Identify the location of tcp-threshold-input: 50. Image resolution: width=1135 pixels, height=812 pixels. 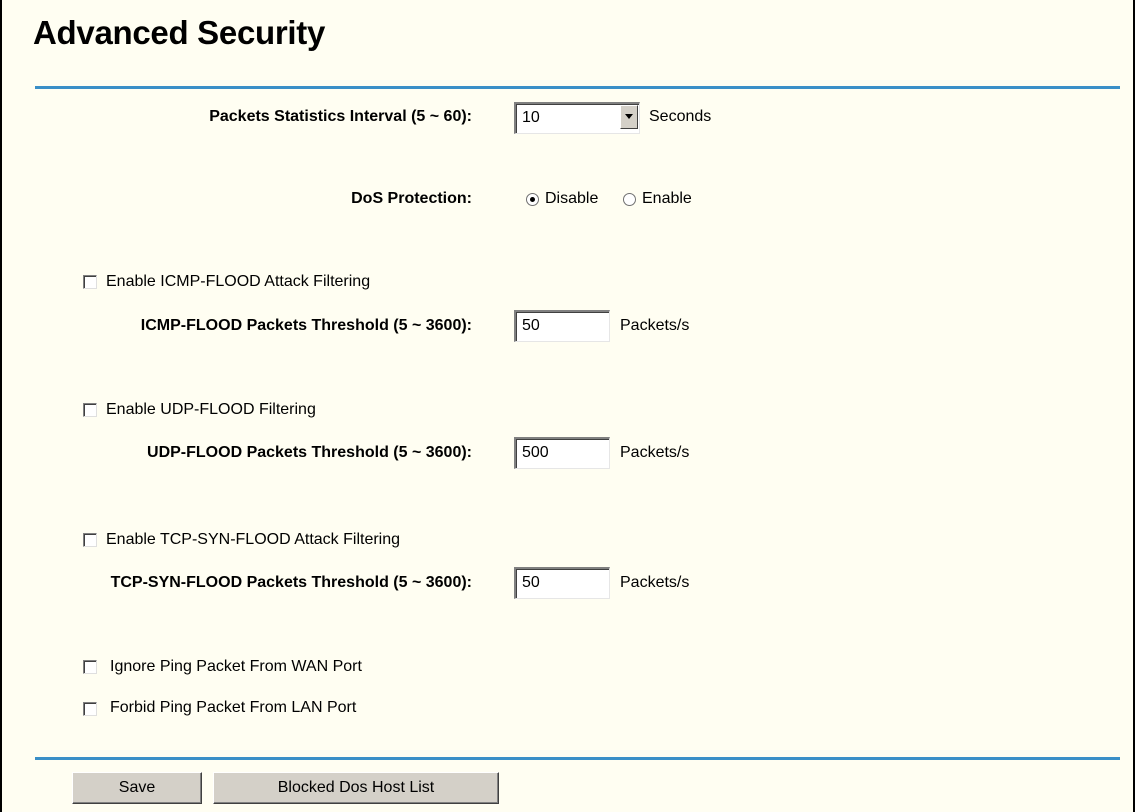
(562, 583).